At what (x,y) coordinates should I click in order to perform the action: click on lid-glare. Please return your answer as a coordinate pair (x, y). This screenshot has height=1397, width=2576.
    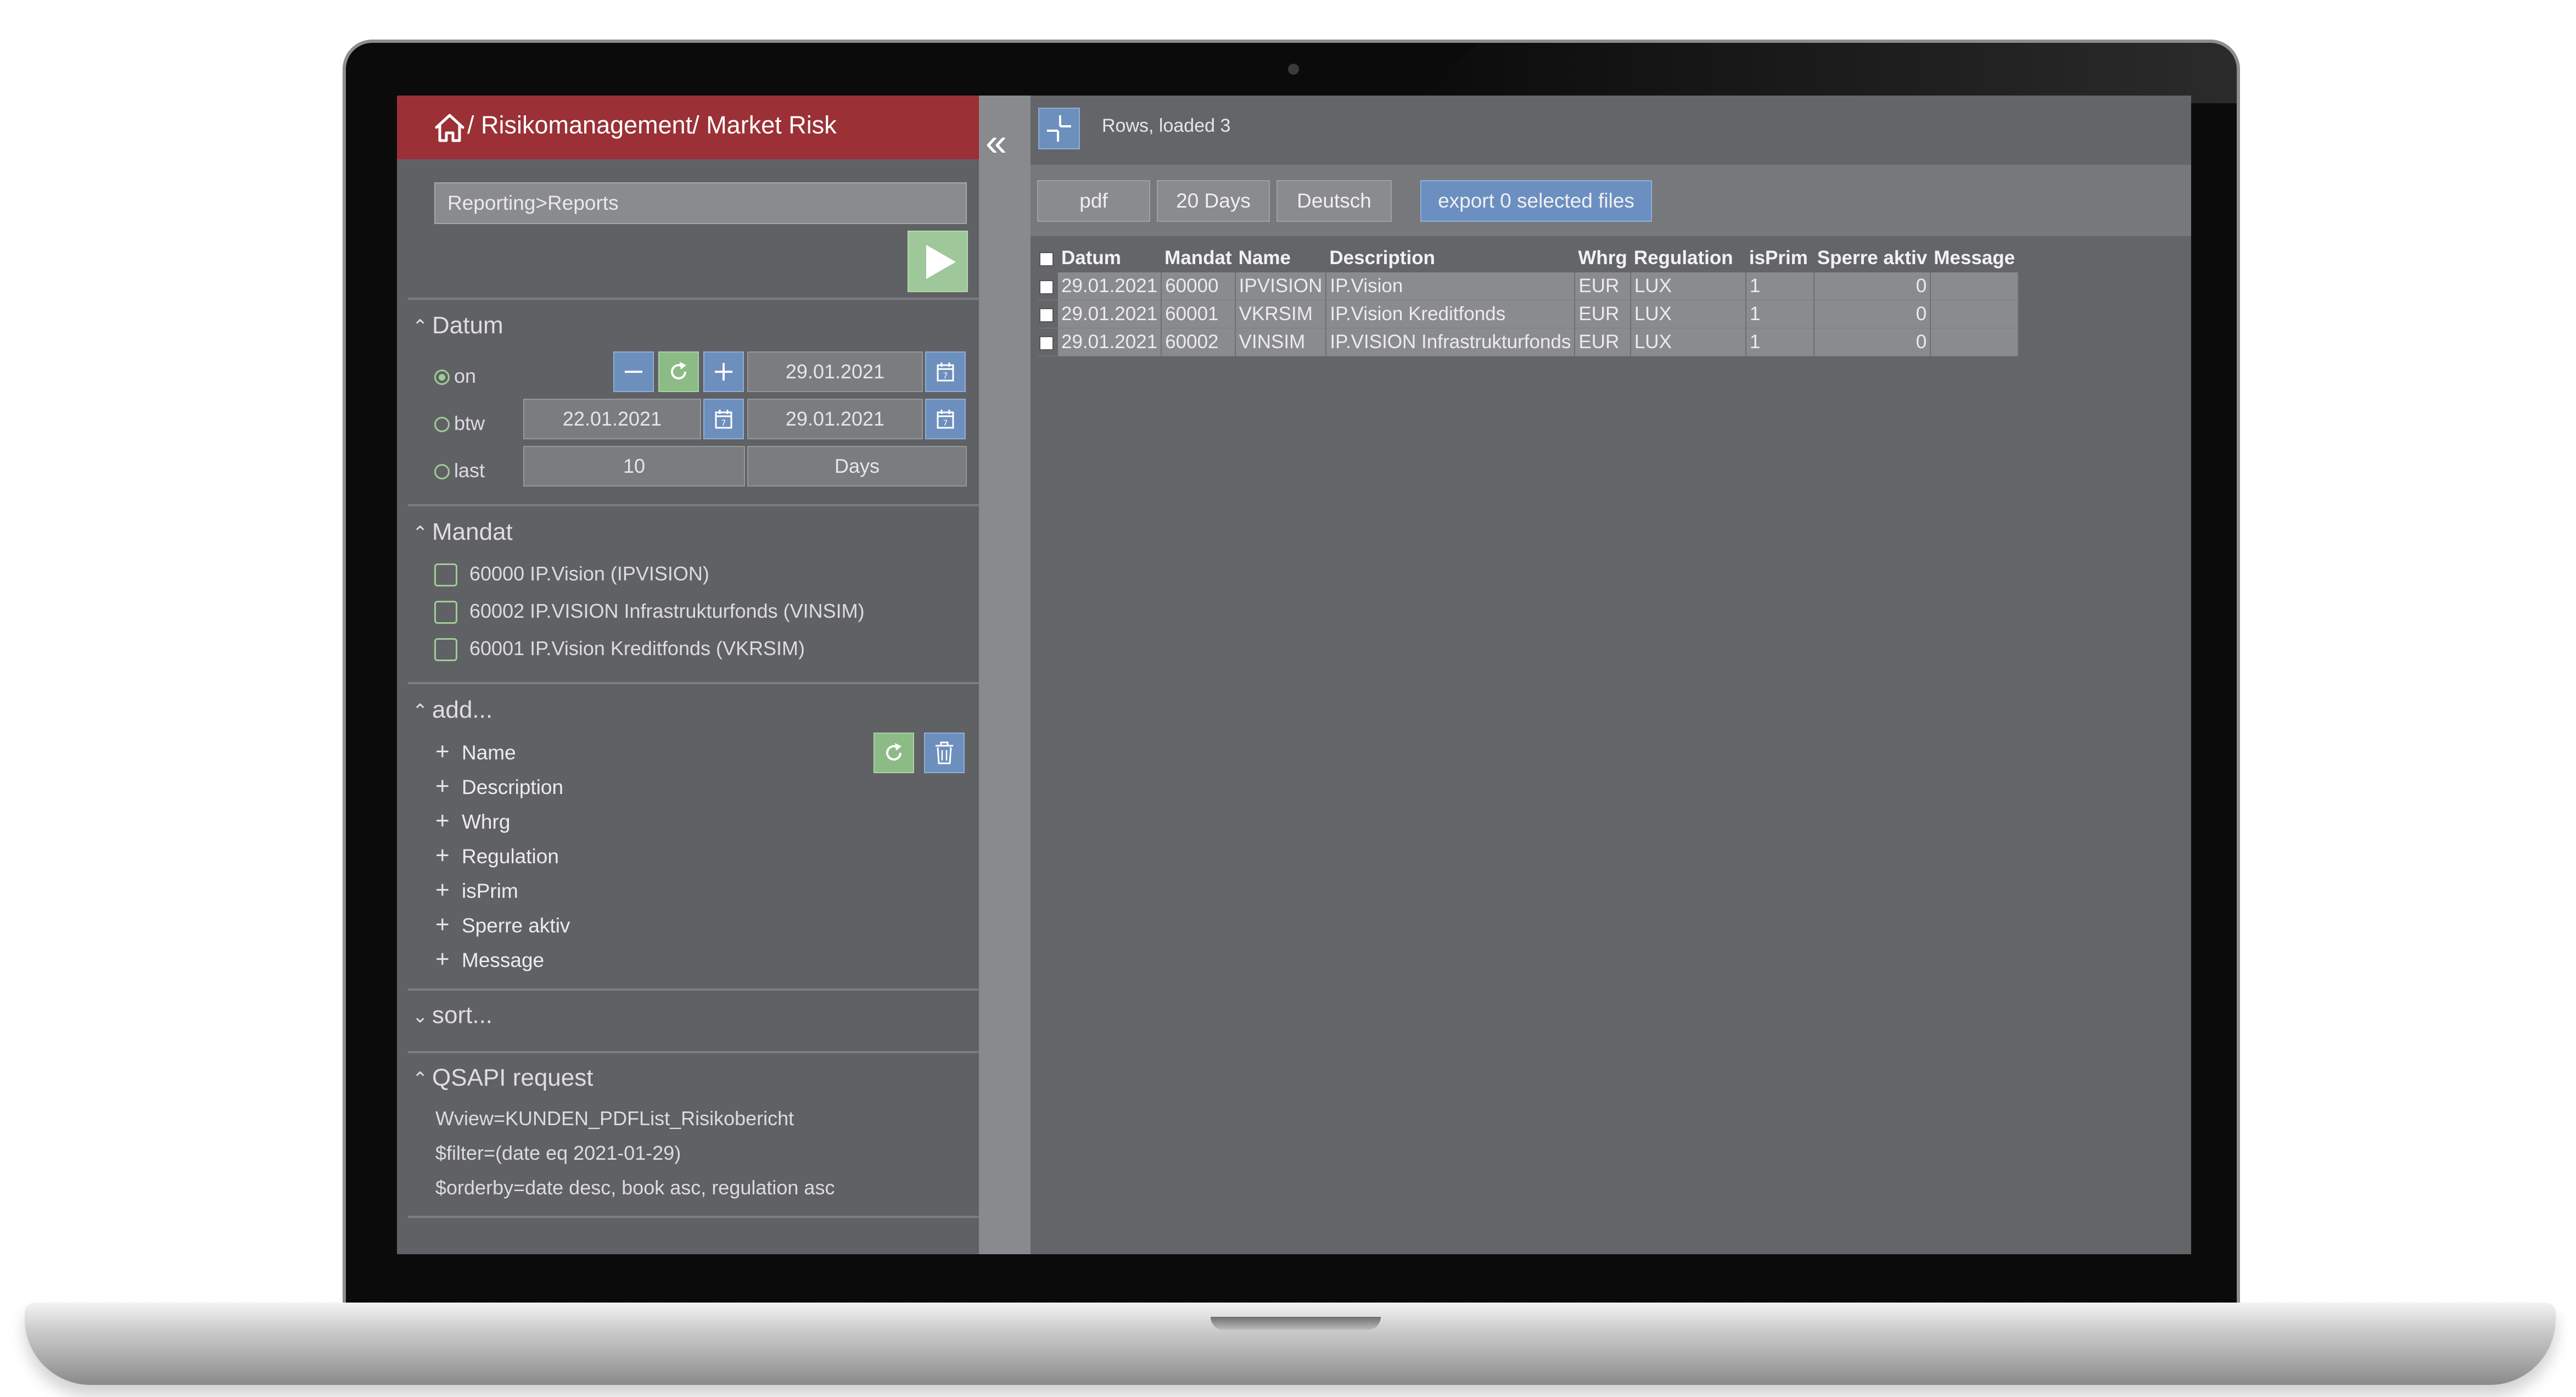
    Looking at the image, I should click on (1825, 73).